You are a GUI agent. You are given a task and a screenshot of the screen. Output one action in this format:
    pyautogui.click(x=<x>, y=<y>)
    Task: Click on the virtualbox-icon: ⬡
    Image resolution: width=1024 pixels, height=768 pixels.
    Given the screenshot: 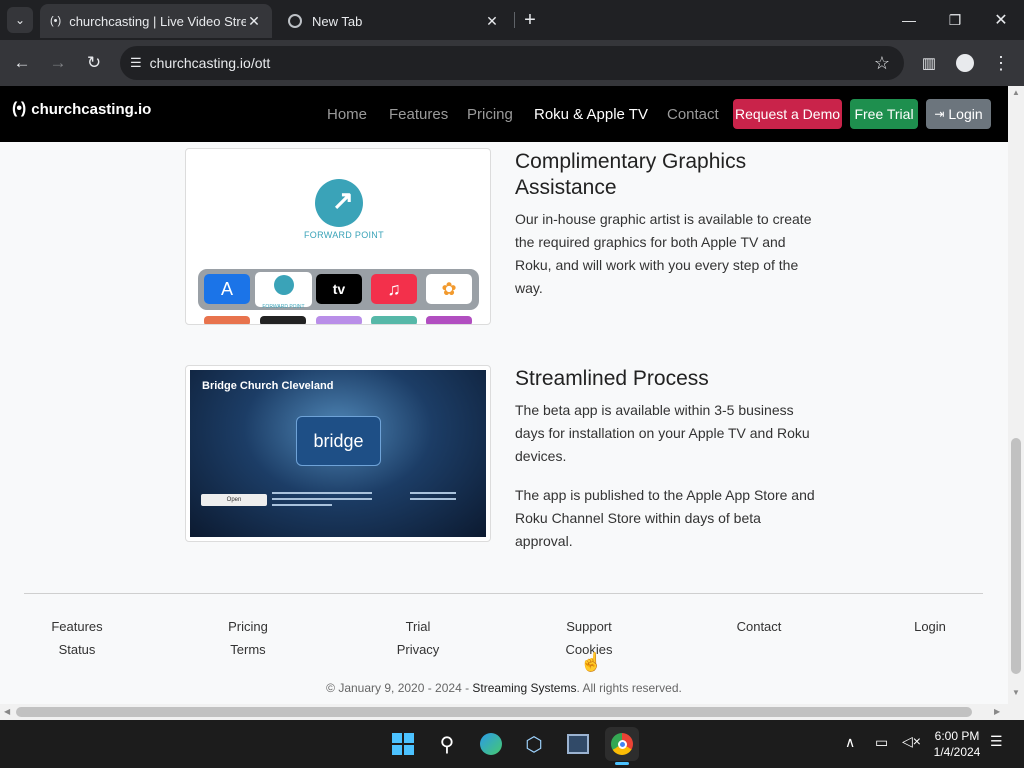 What is the action you would take?
    pyautogui.click(x=534, y=744)
    